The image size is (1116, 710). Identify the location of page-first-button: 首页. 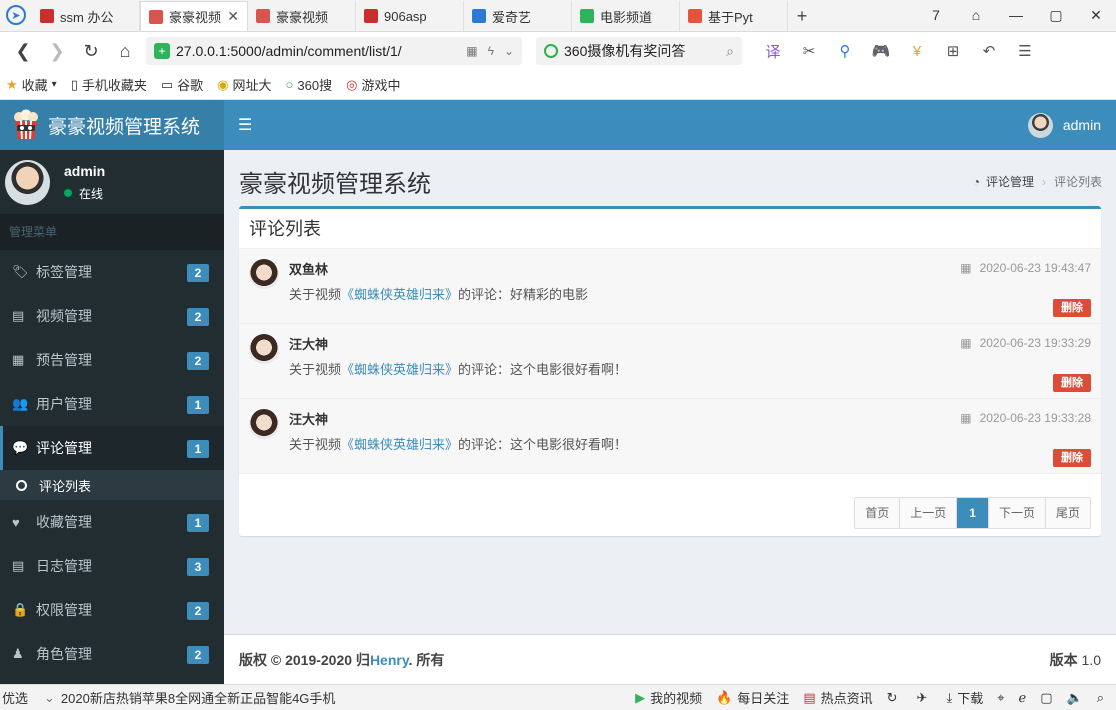
(878, 513).